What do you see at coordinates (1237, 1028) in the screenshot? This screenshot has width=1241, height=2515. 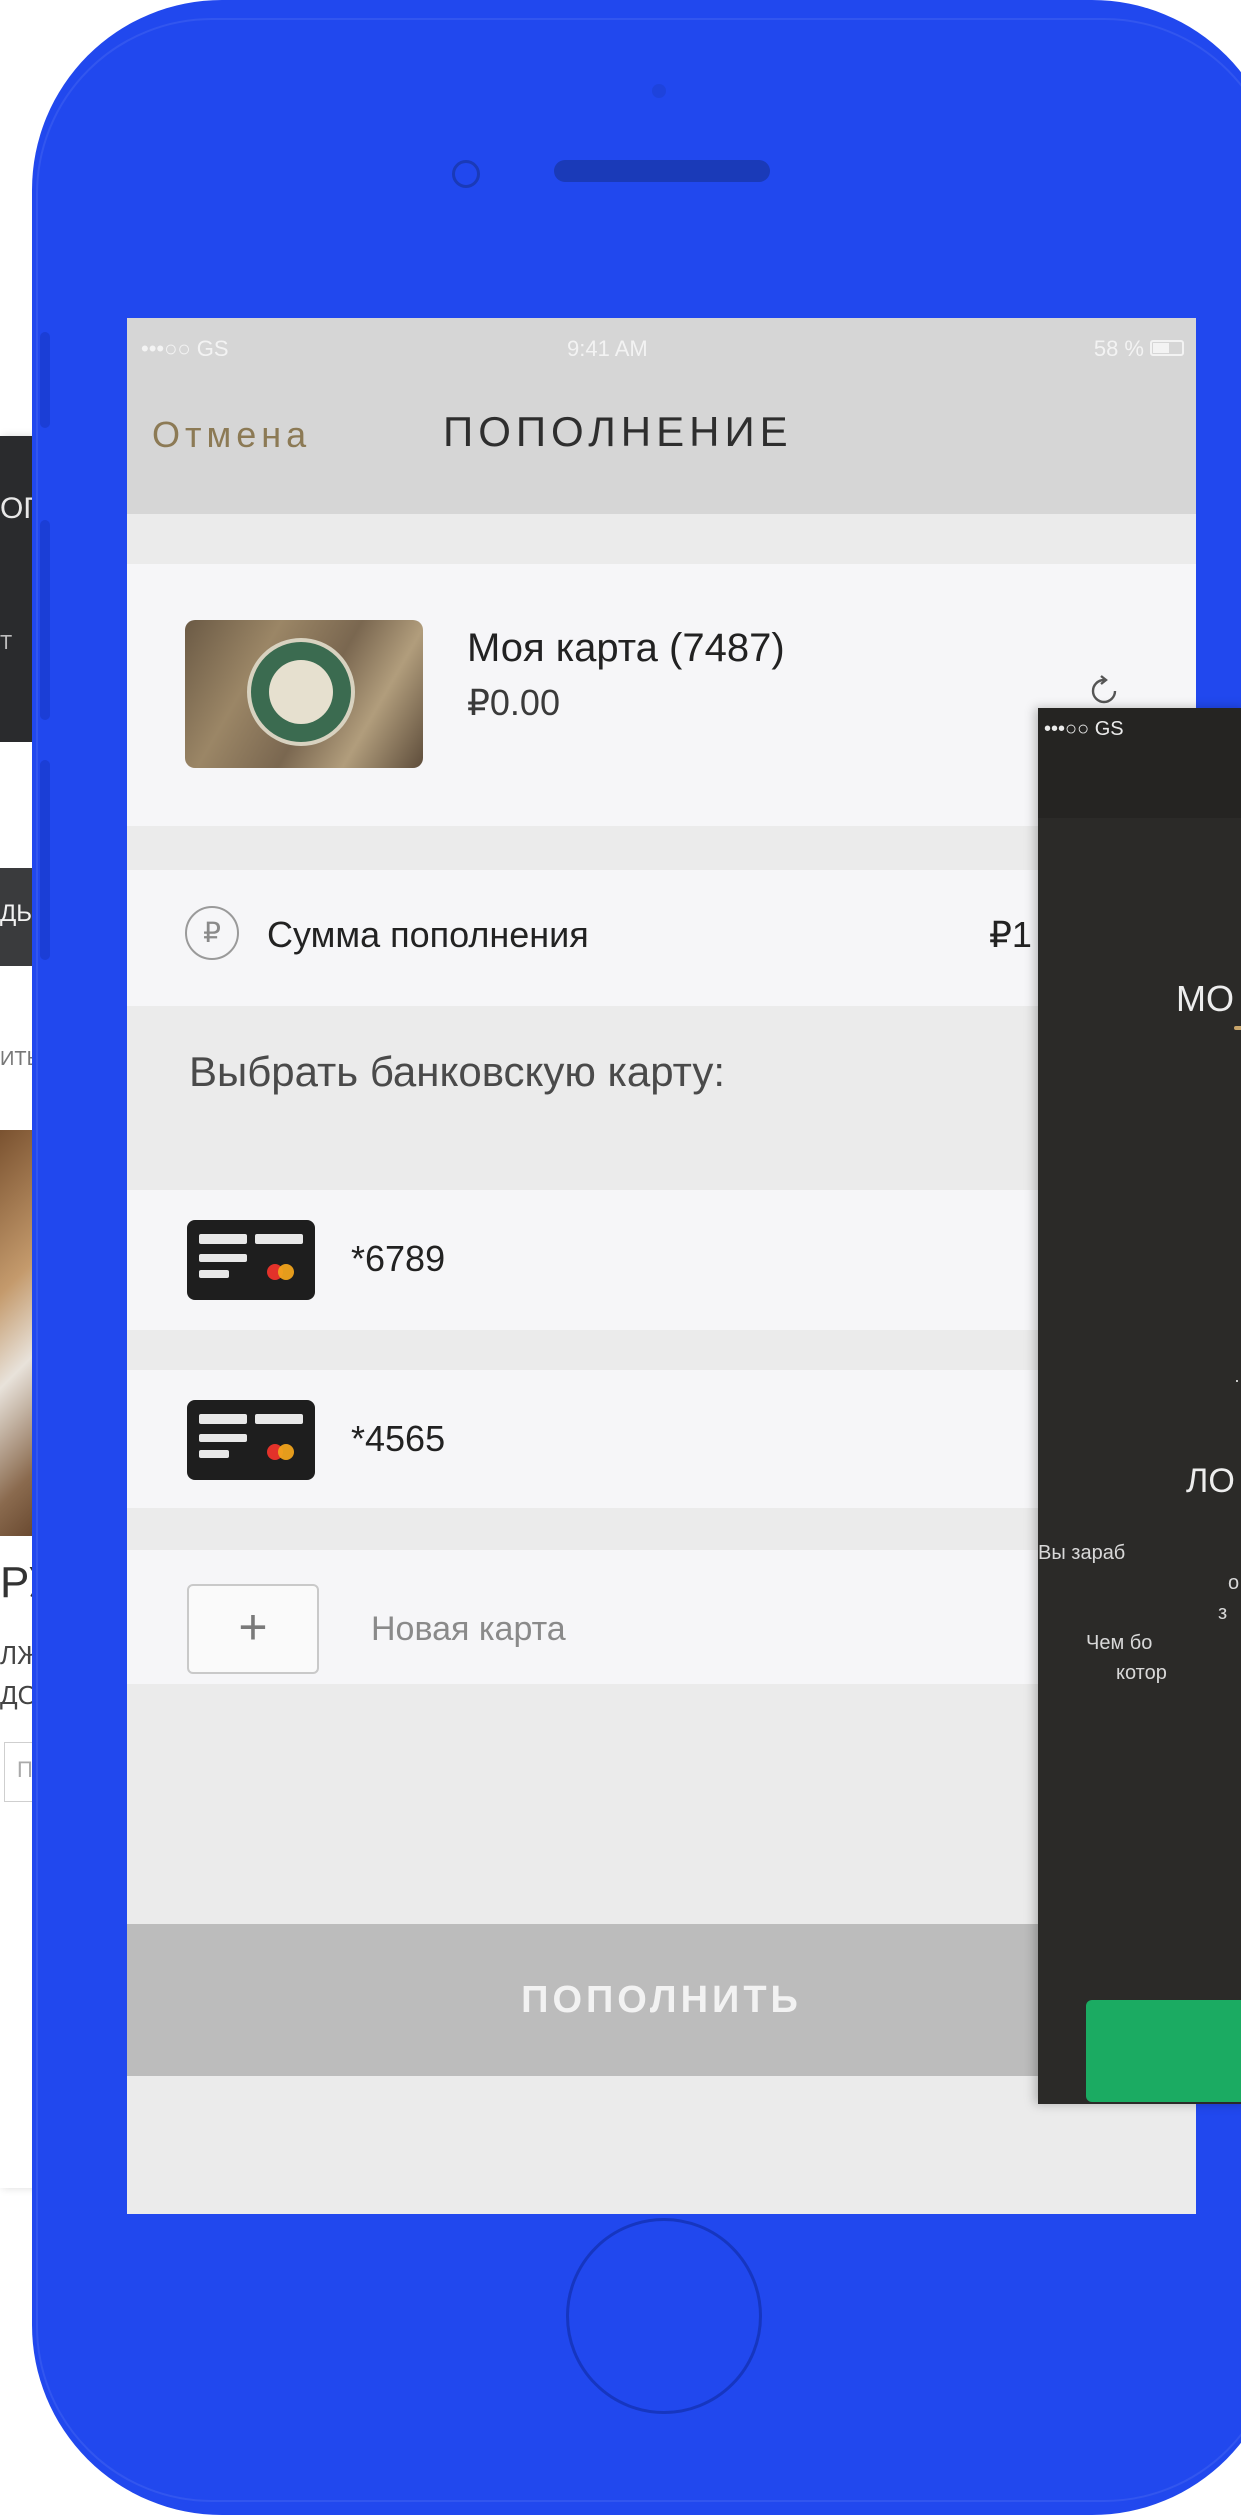 I see `leaf-icon` at bounding box center [1237, 1028].